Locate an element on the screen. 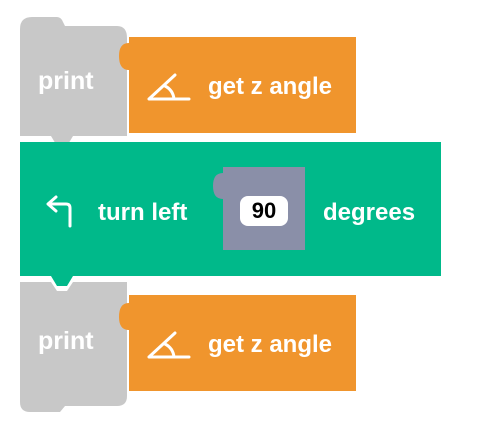 This screenshot has width=477, height=428. degrees-label: degrees is located at coordinates (369, 212).